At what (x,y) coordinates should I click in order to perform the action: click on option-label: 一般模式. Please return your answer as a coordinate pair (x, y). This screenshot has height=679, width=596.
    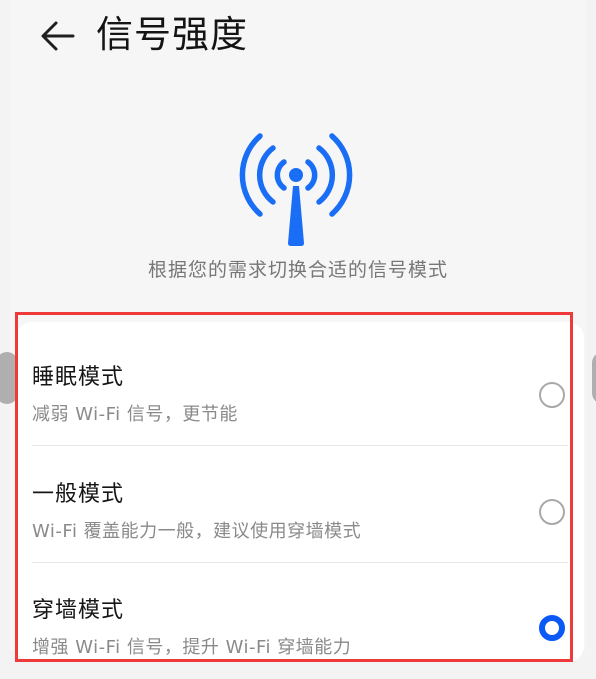
    Looking at the image, I should click on (78, 494).